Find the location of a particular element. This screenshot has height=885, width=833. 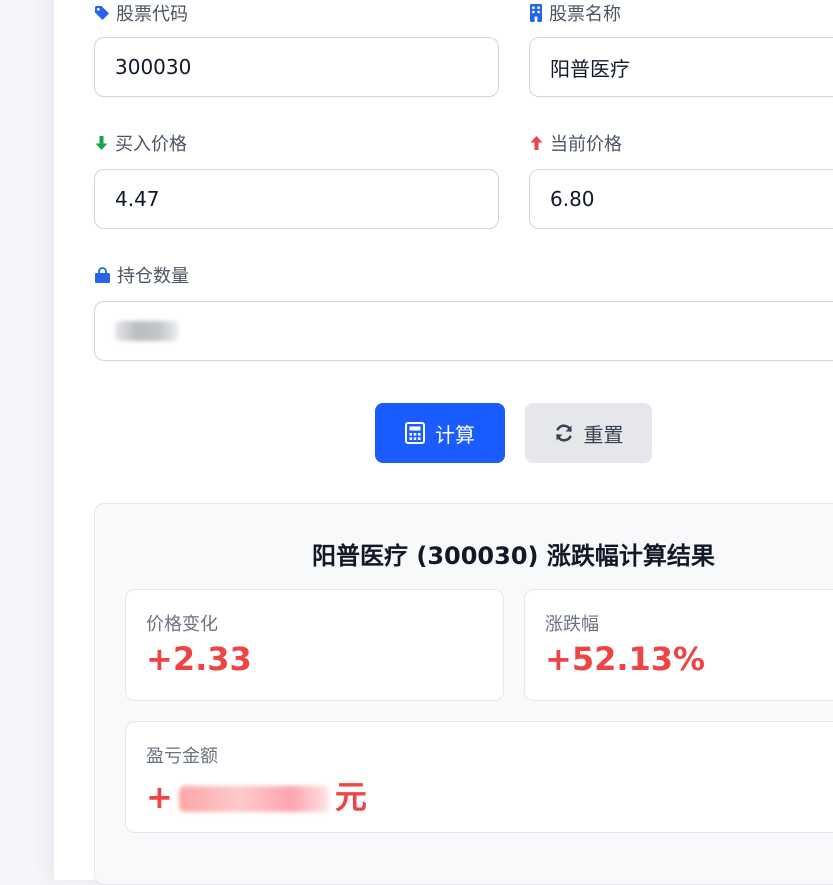

change-percent-label: 涨跌幅 is located at coordinates (572, 624).